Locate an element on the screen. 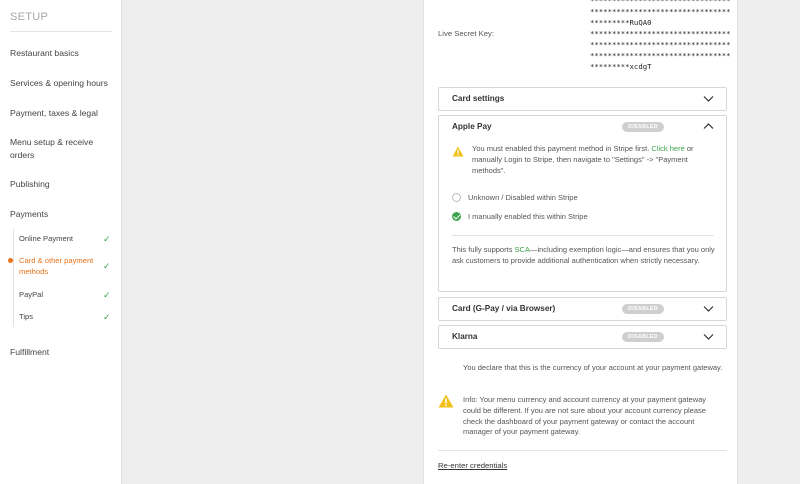 Image resolution: width=800 pixels, height=484 pixels. chevron-up-icon is located at coordinates (708, 126).